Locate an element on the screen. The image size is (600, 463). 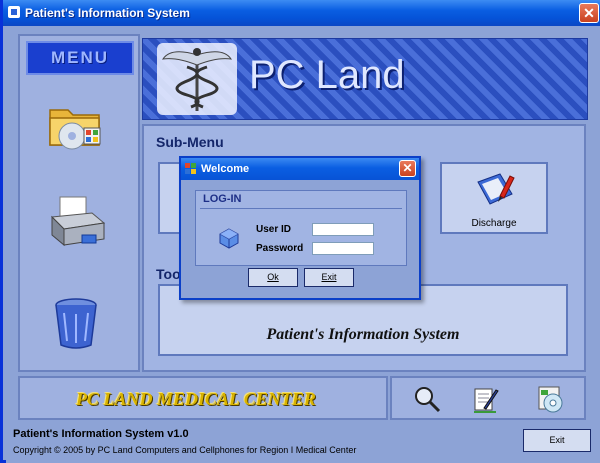
menu-button: MENU is located at coordinates (80, 58).